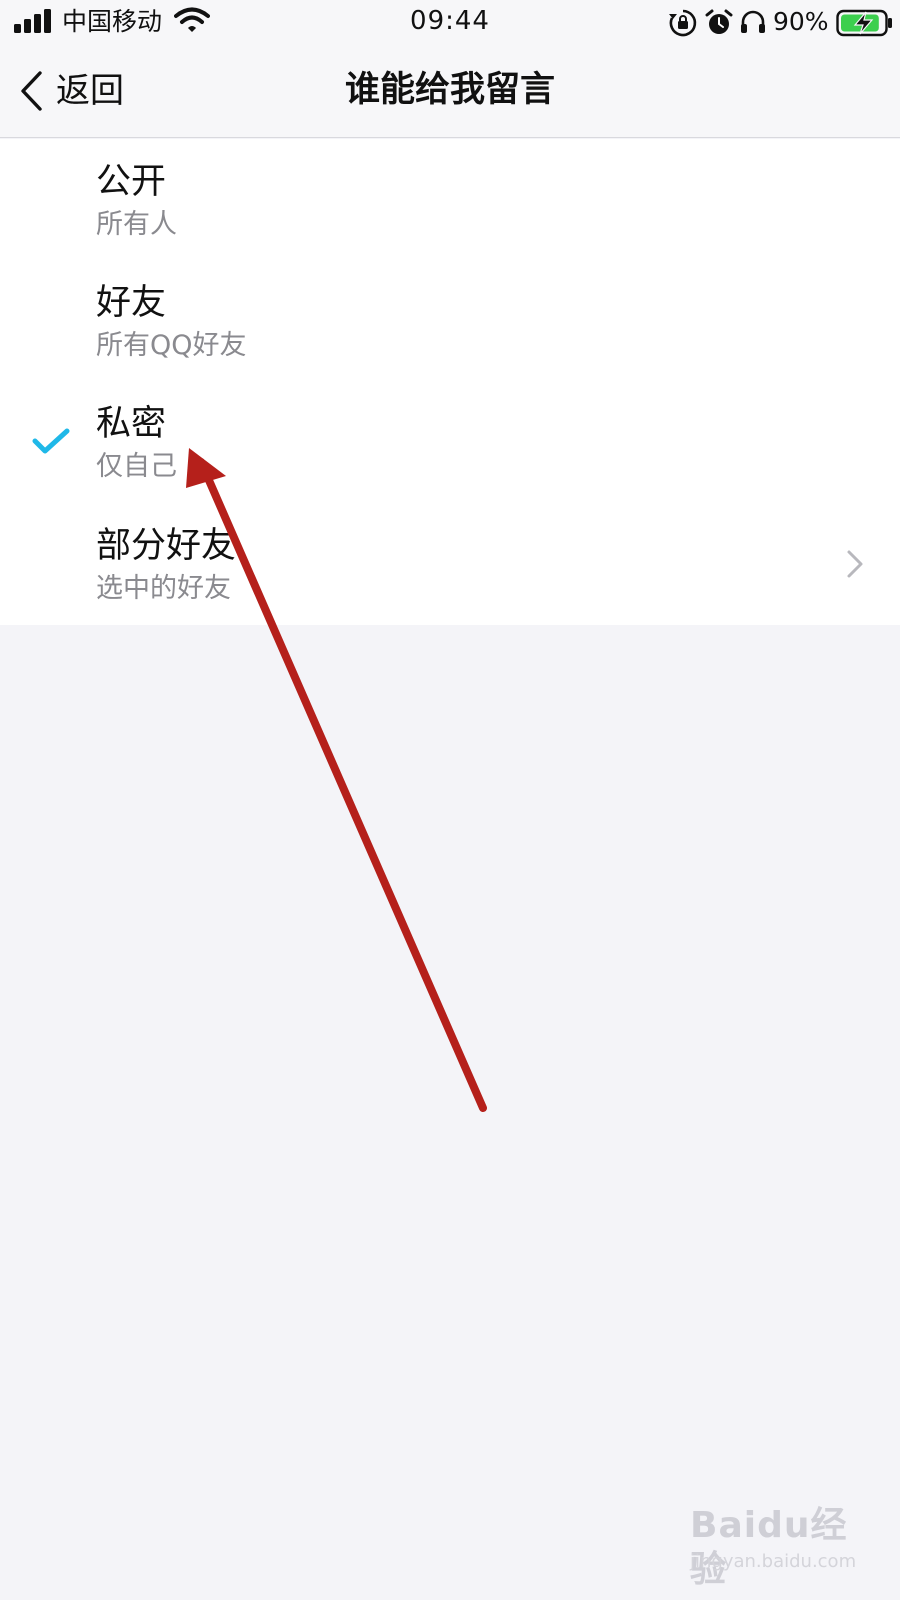  What do you see at coordinates (719, 21) in the screenshot?
I see `alarm-icon` at bounding box center [719, 21].